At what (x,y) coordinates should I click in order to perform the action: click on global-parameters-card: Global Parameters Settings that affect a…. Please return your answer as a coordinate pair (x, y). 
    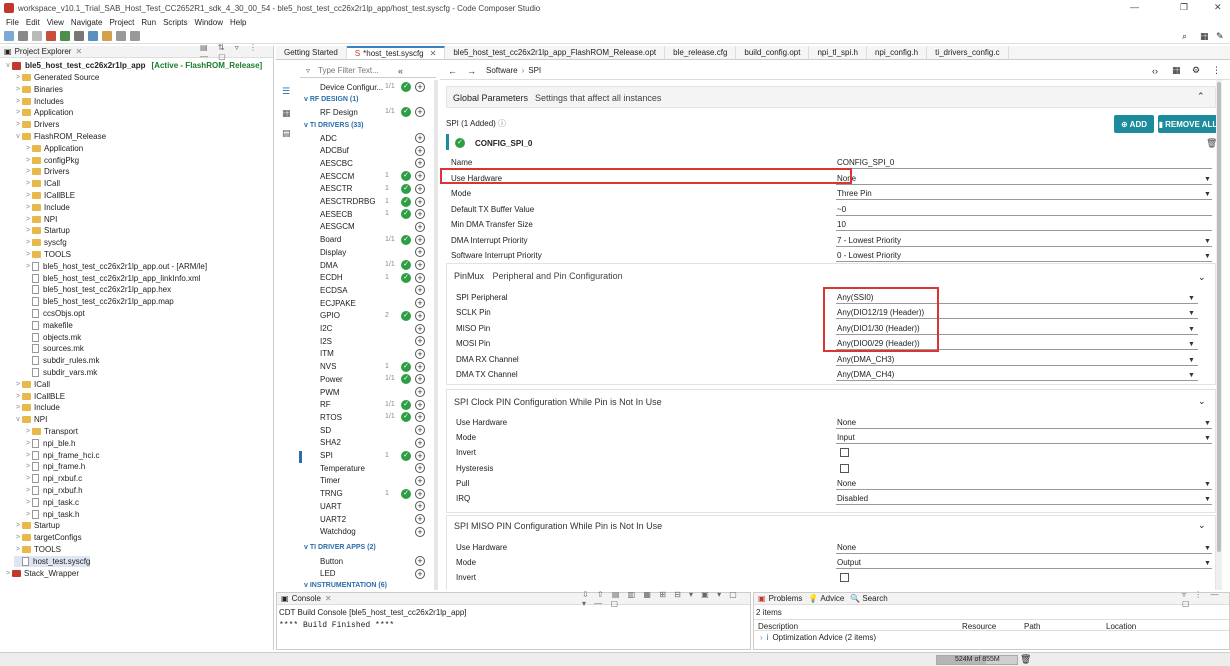
    Looking at the image, I should click on (831, 97).